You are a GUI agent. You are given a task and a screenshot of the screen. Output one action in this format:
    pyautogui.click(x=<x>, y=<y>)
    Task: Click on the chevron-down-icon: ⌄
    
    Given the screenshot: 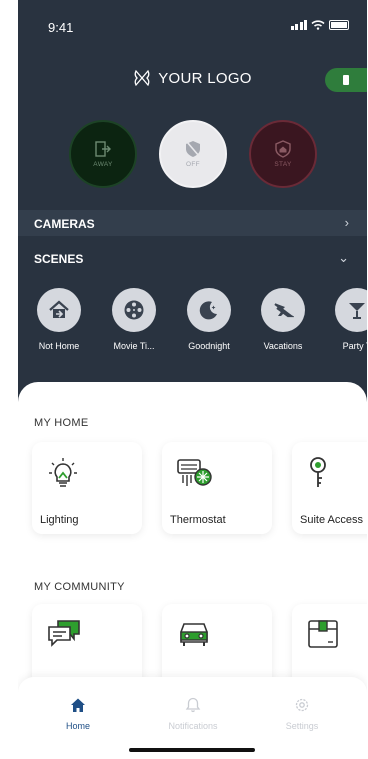 What is the action you would take?
    pyautogui.click(x=343, y=257)
    